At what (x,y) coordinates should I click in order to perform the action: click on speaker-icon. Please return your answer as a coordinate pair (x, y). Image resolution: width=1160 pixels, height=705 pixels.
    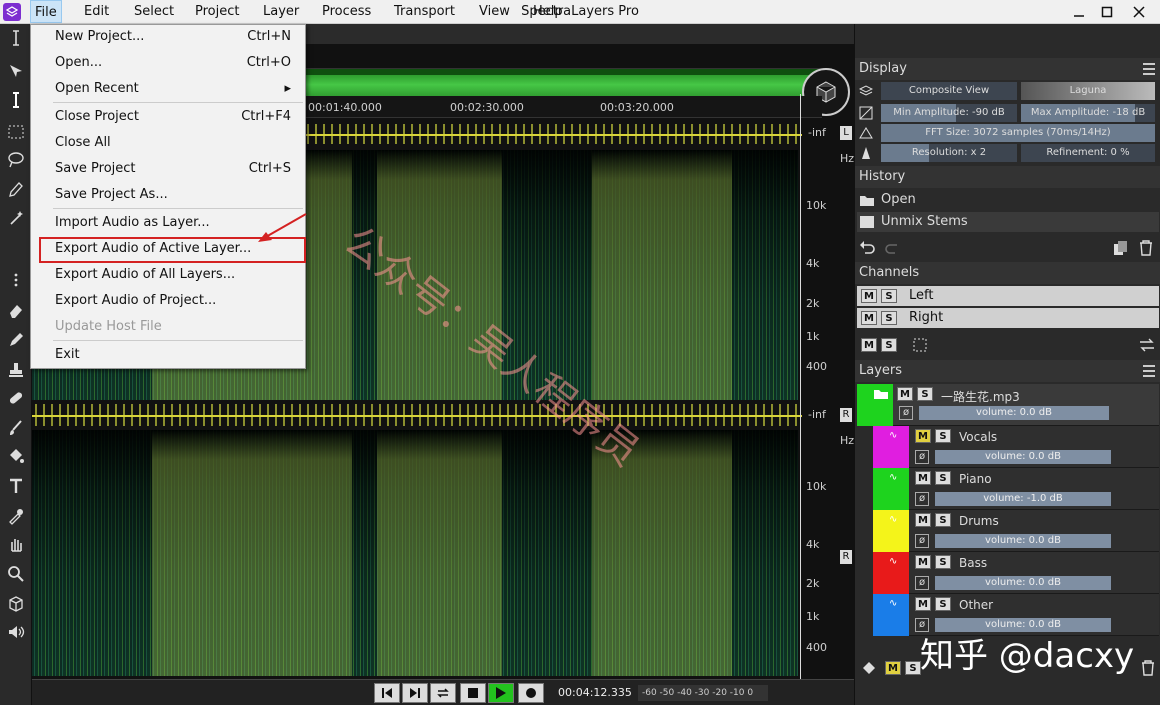
    Looking at the image, I should click on (16, 632).